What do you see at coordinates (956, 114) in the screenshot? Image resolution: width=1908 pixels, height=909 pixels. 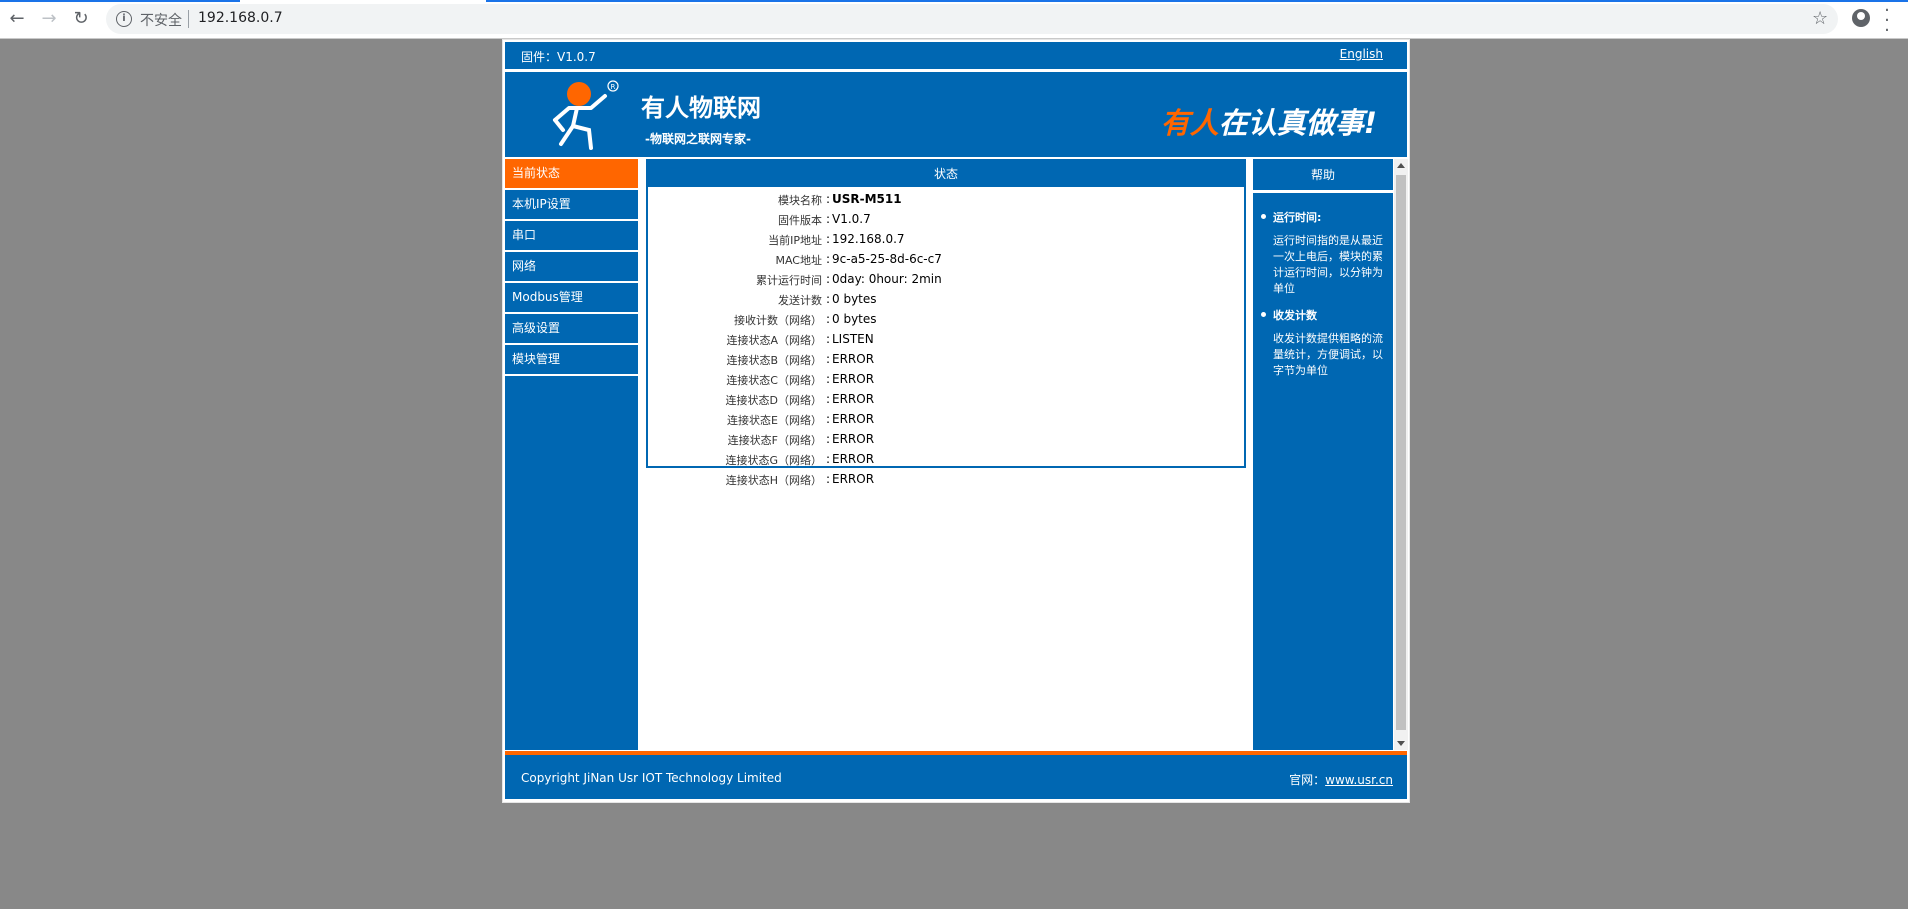 I see `header-banner: R 有人物联网 -物联网之联网专家- 有人在认真做事!` at bounding box center [956, 114].